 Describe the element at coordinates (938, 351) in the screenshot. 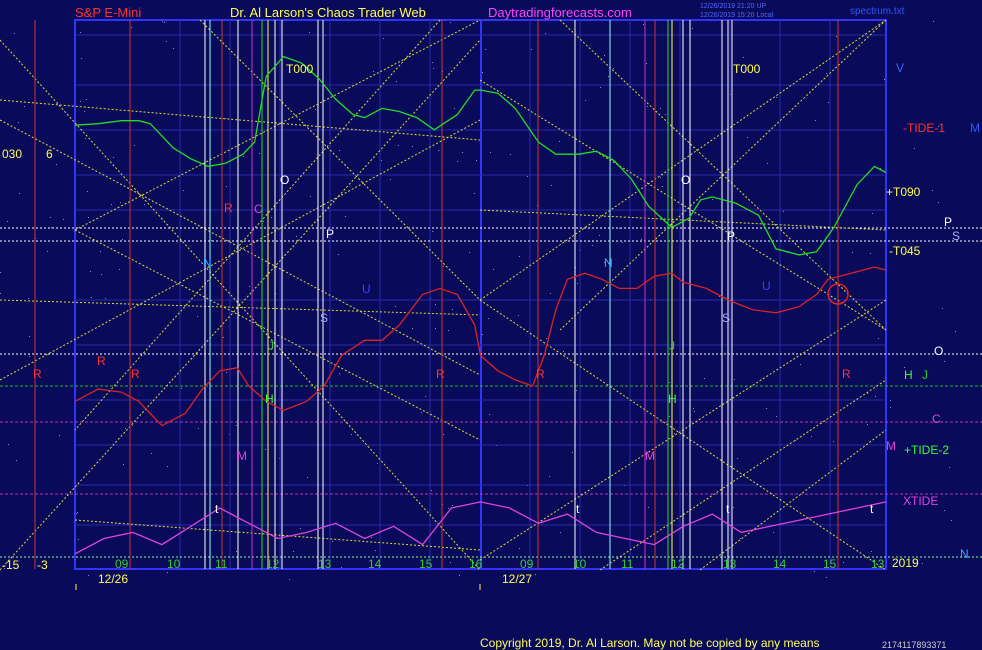

I see `right-label: O` at that location.